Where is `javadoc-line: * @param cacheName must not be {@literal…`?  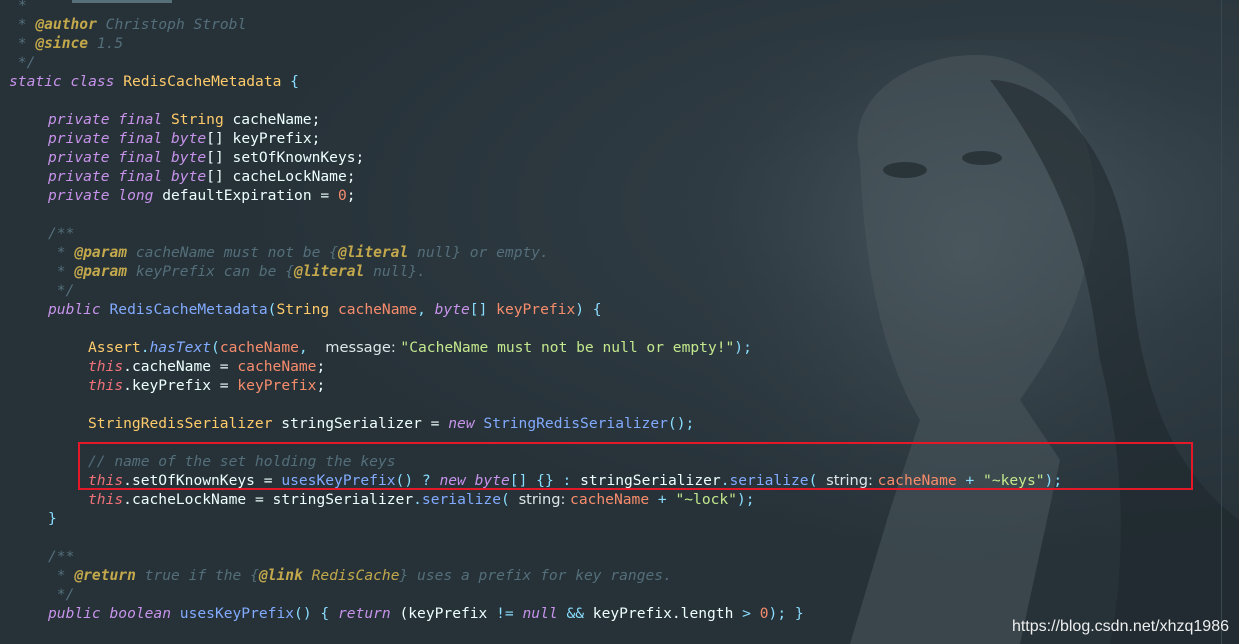 javadoc-line: * @param cacheName must not be {@literal… is located at coordinates (298, 252).